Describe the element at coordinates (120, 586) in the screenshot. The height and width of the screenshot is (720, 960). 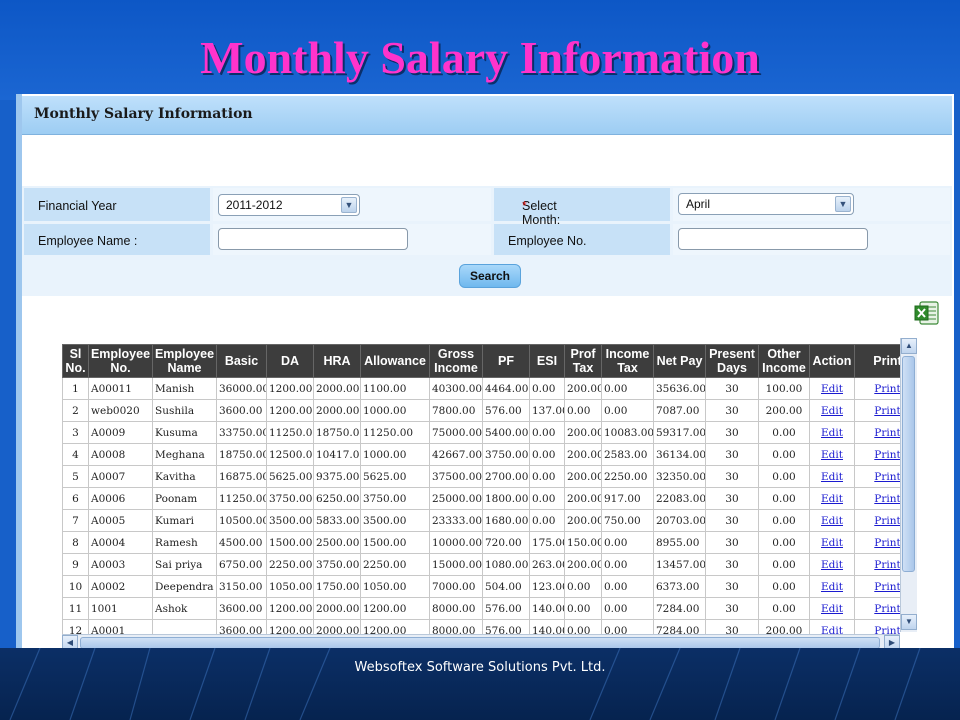
I see `table-cell: A0002` at that location.